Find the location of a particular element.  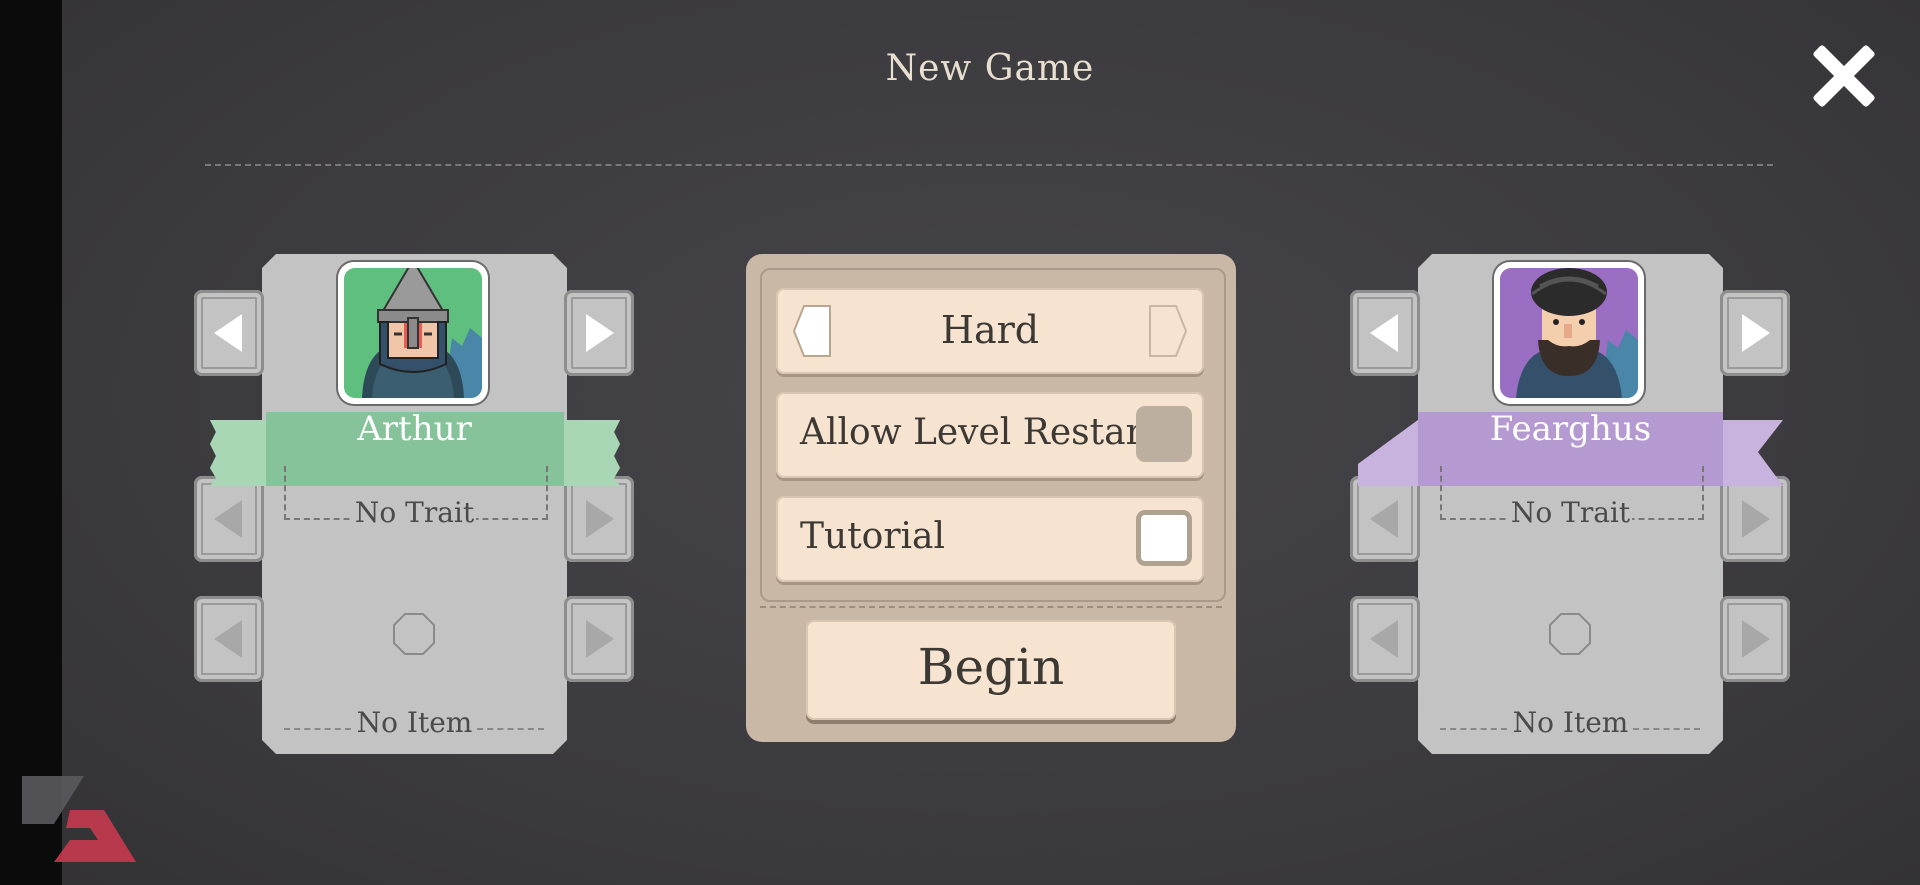

right-item-next-button is located at coordinates (1755, 639).